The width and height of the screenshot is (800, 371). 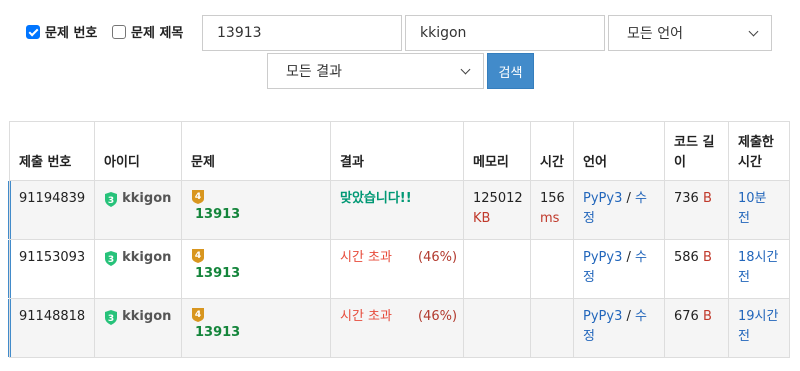 I want to click on user-id-input: kkigon, so click(x=505, y=33).